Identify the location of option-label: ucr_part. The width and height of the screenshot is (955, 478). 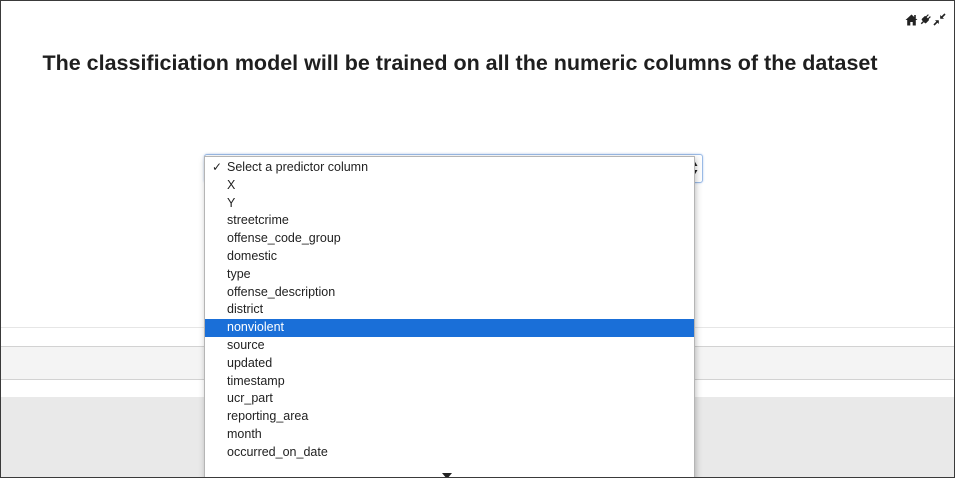
(250, 398).